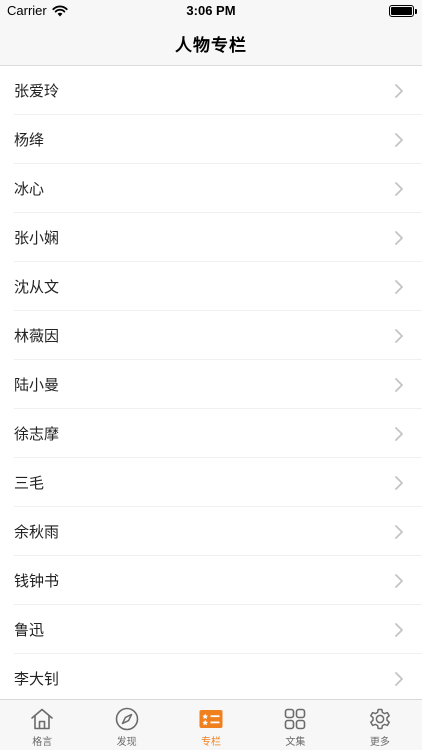 Image resolution: width=422 pixels, height=750 pixels. What do you see at coordinates (211, 237) in the screenshot?
I see `list-item: 张小娴` at bounding box center [211, 237].